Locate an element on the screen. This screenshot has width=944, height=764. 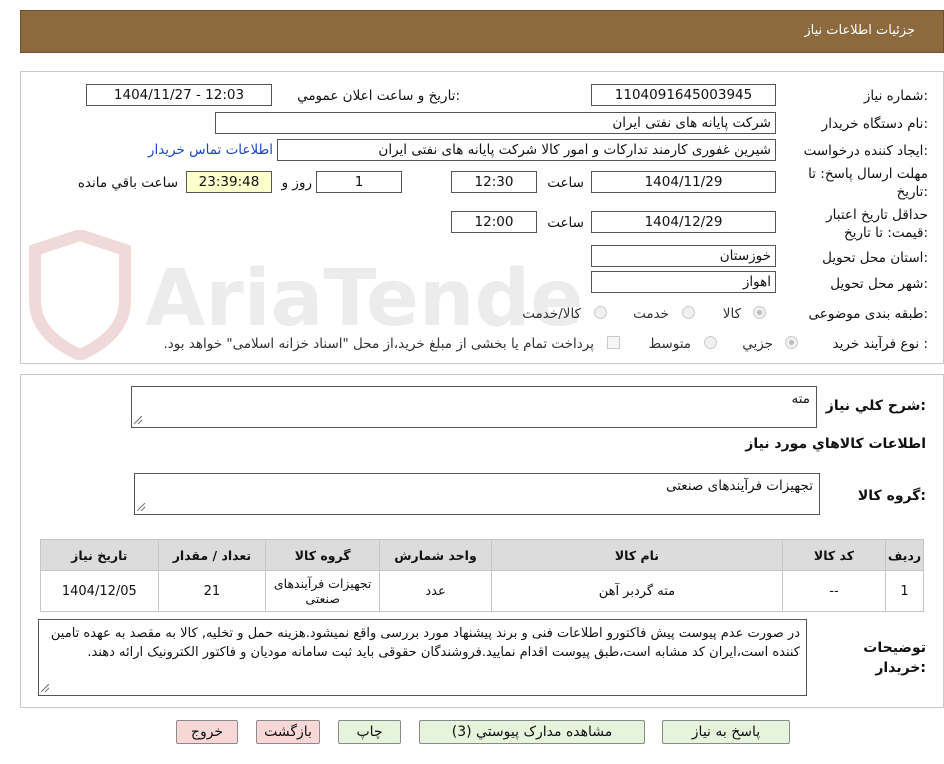
col-group: گروه کالا is located at coordinates (323, 555).